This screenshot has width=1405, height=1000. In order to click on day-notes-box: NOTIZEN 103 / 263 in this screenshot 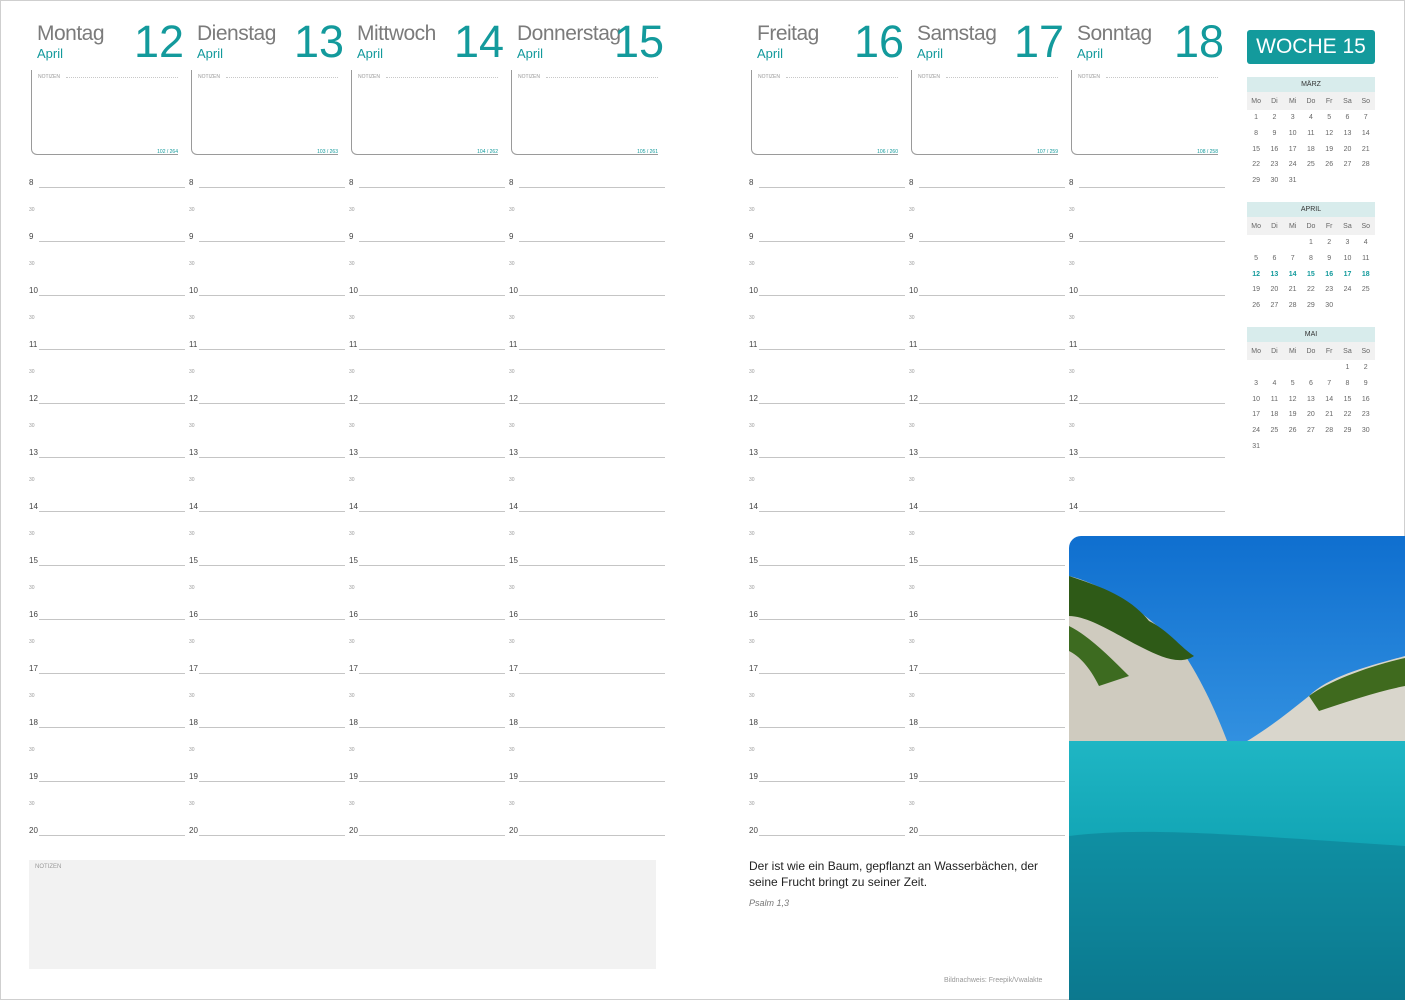, I will do `click(264, 112)`.